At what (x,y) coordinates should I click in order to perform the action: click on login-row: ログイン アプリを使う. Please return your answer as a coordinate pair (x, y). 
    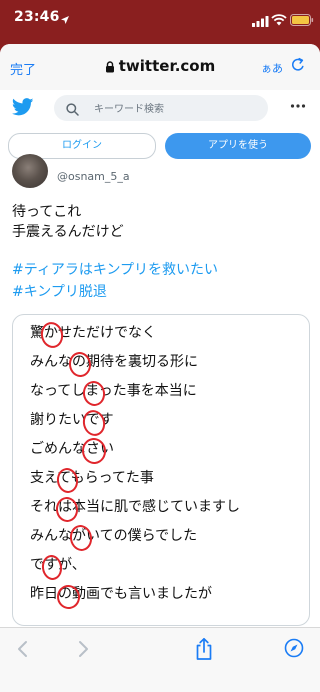
    Looking at the image, I should click on (160, 145).